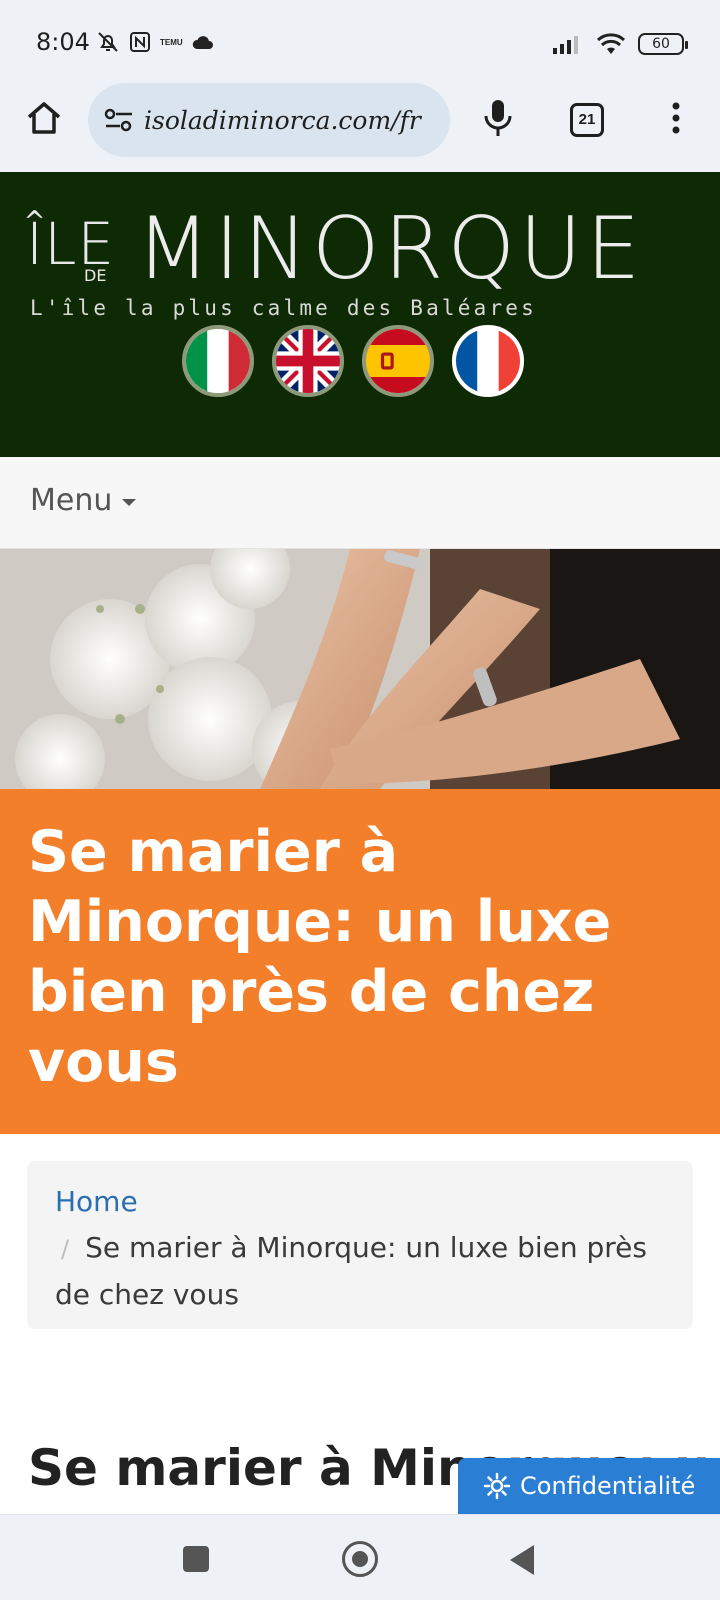 This screenshot has height=1600, width=720. Describe the element at coordinates (360, 40) in the screenshot. I see `status-bar: 8:04 TEMU 60` at that location.